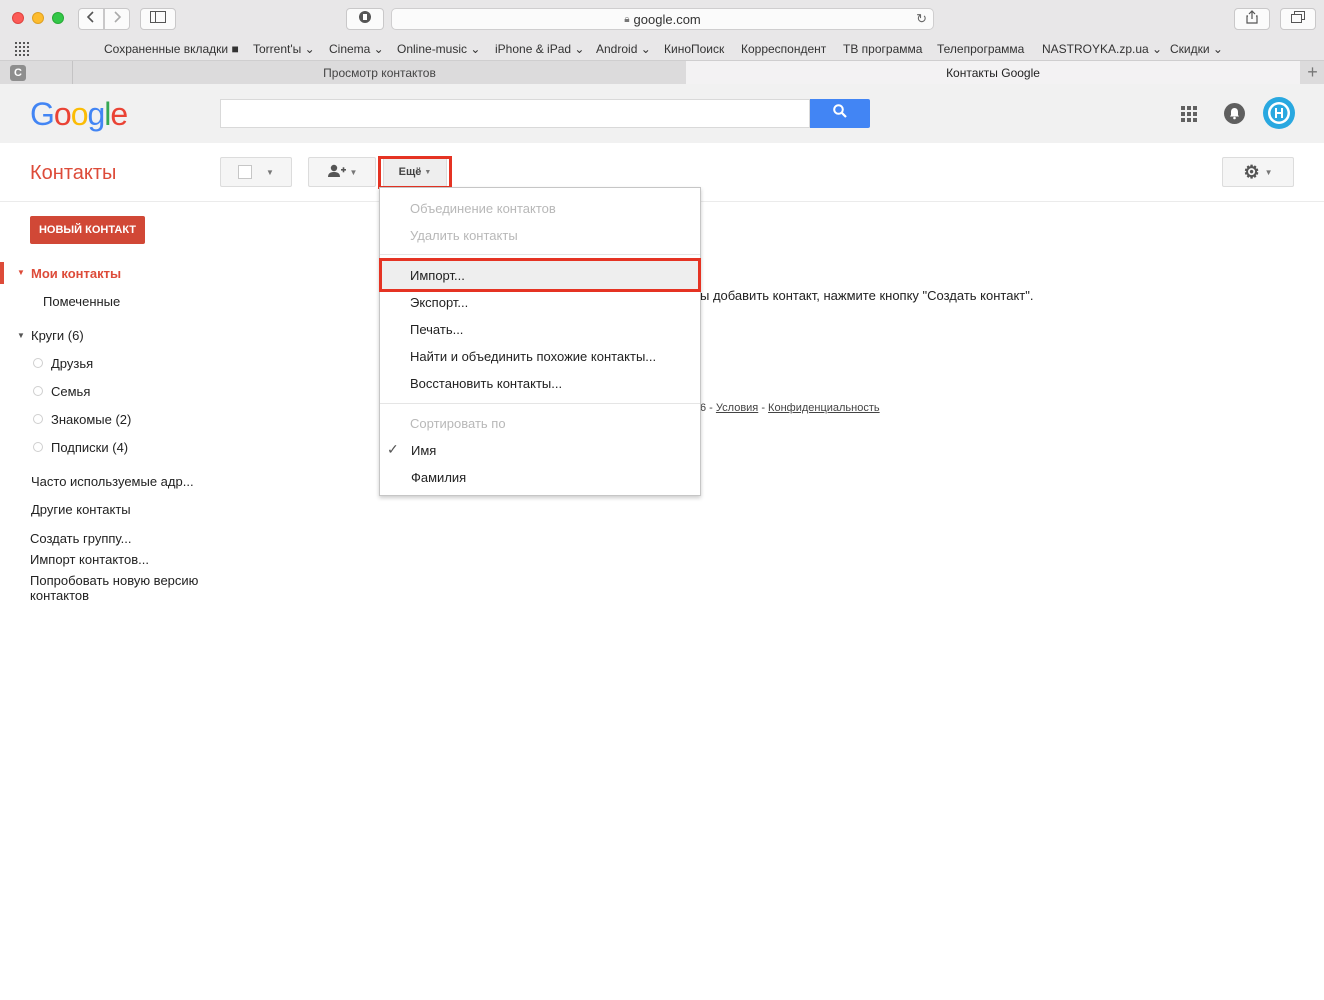 The image size is (1324, 1000). What do you see at coordinates (58, 18) in the screenshot?
I see `zoom-window-button` at bounding box center [58, 18].